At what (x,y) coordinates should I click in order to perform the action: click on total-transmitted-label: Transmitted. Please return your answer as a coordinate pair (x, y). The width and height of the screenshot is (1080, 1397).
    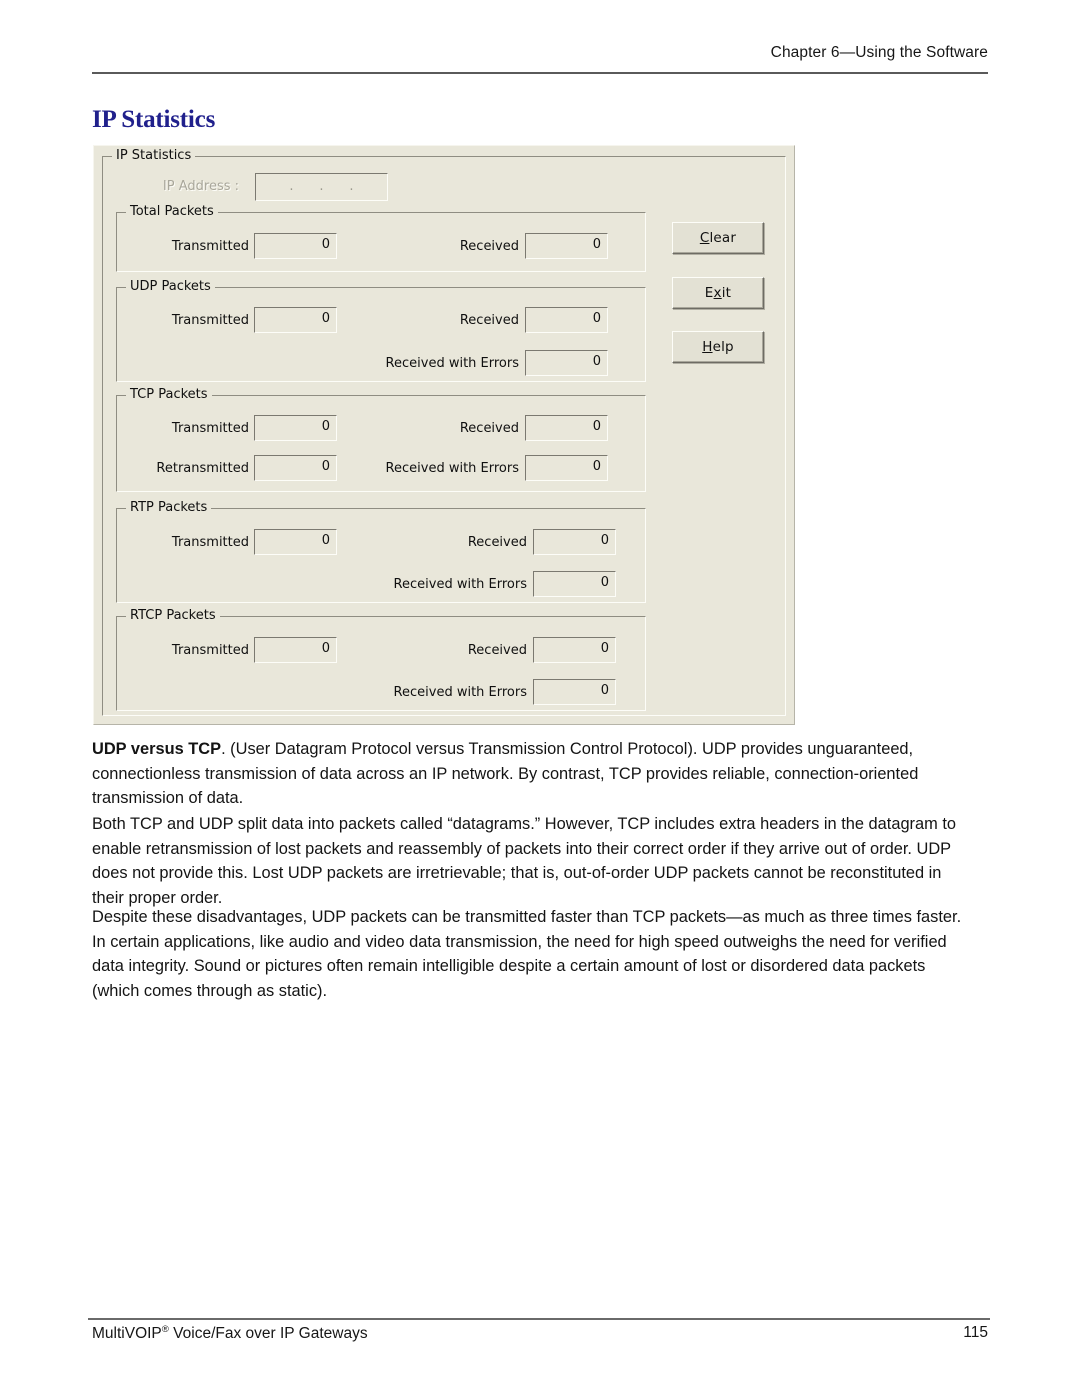
    Looking at the image, I should click on (210, 246).